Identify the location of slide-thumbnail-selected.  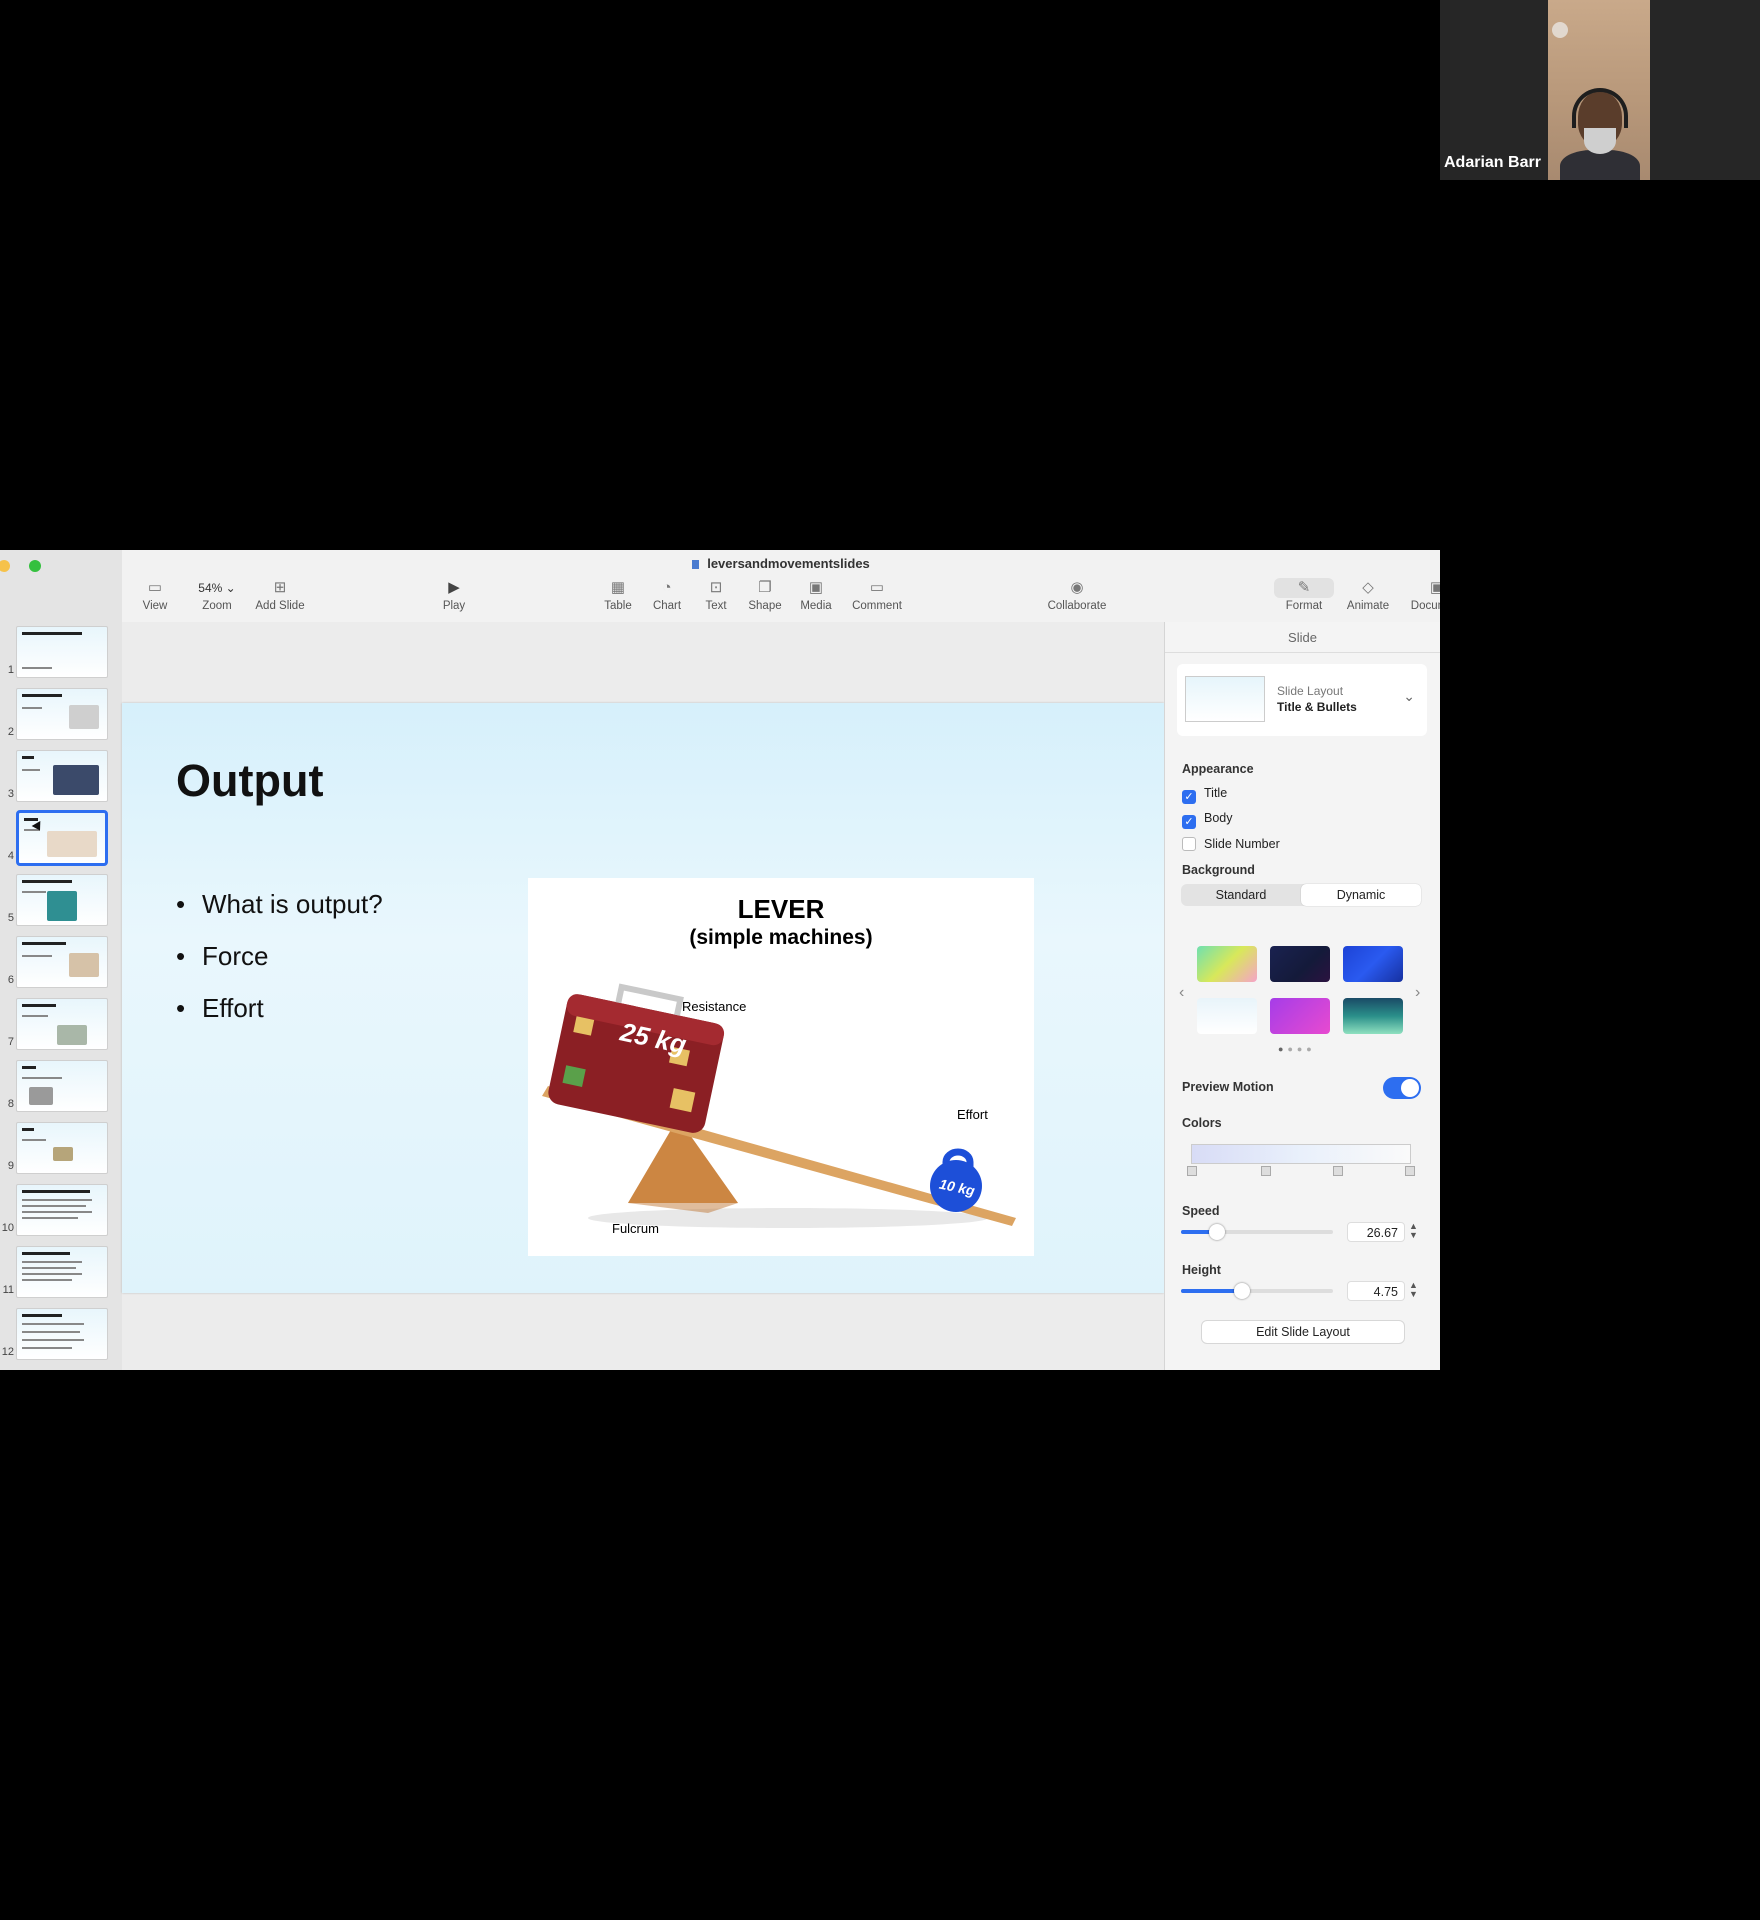
(62, 838).